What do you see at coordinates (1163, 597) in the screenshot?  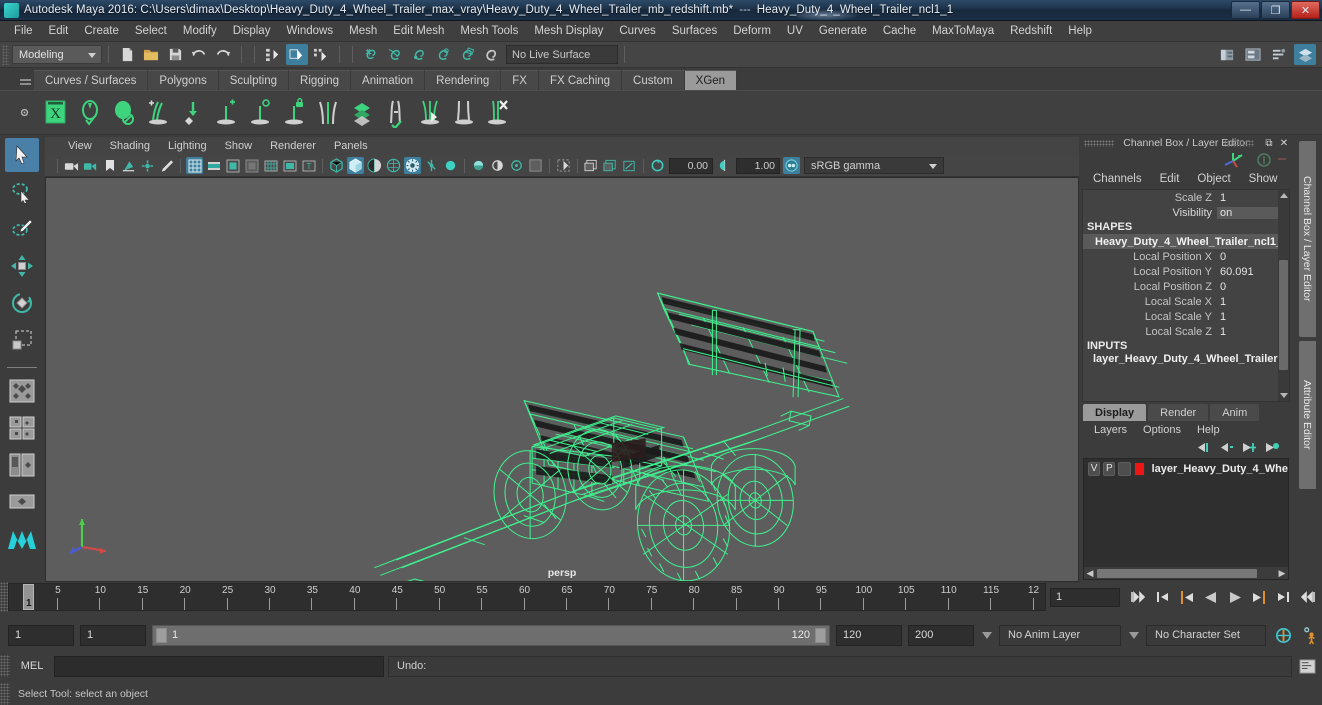 I see `step-back-keyframe-icon` at bounding box center [1163, 597].